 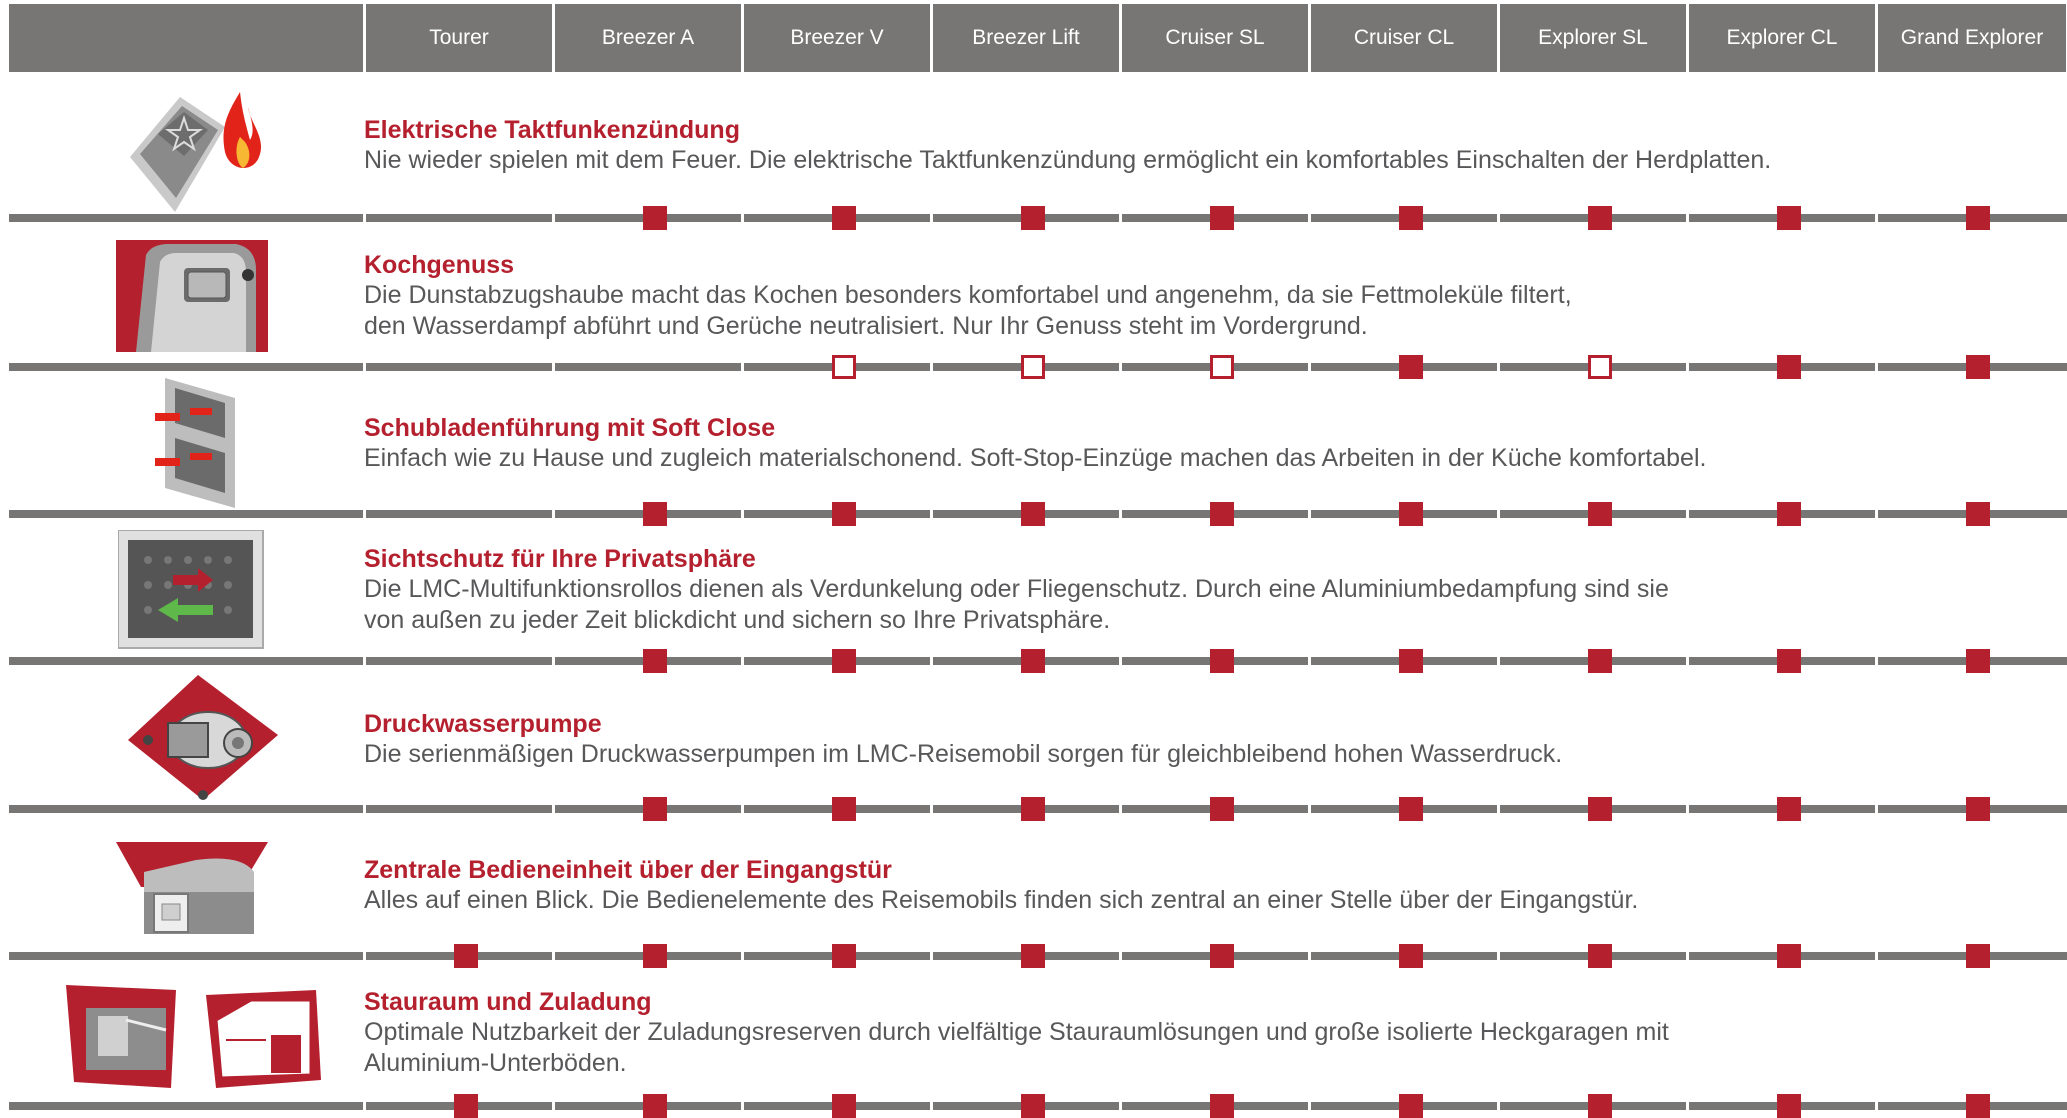 What do you see at coordinates (439, 265) in the screenshot?
I see `feature-title: Kochgenuss` at bounding box center [439, 265].